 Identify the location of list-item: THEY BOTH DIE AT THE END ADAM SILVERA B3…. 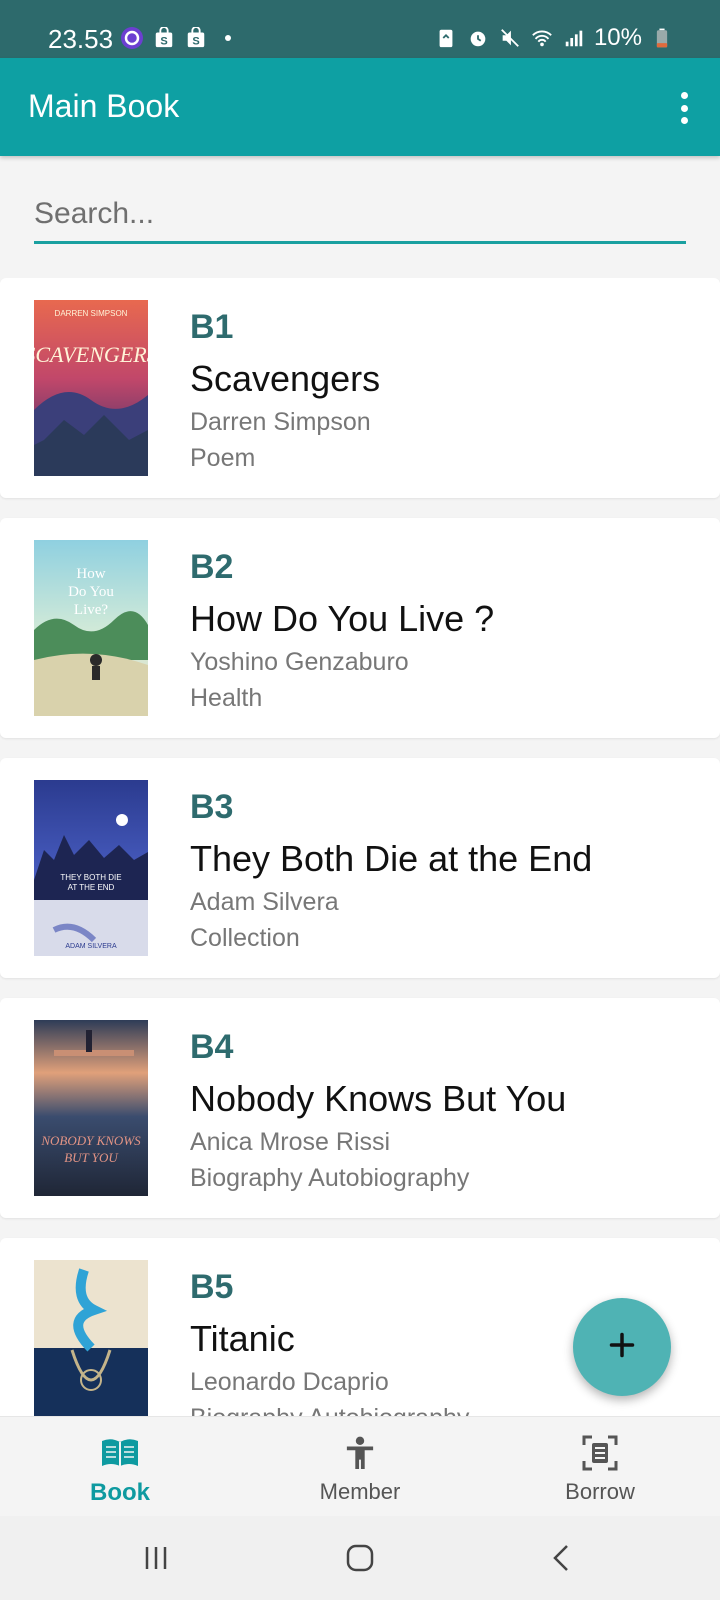
(360, 868).